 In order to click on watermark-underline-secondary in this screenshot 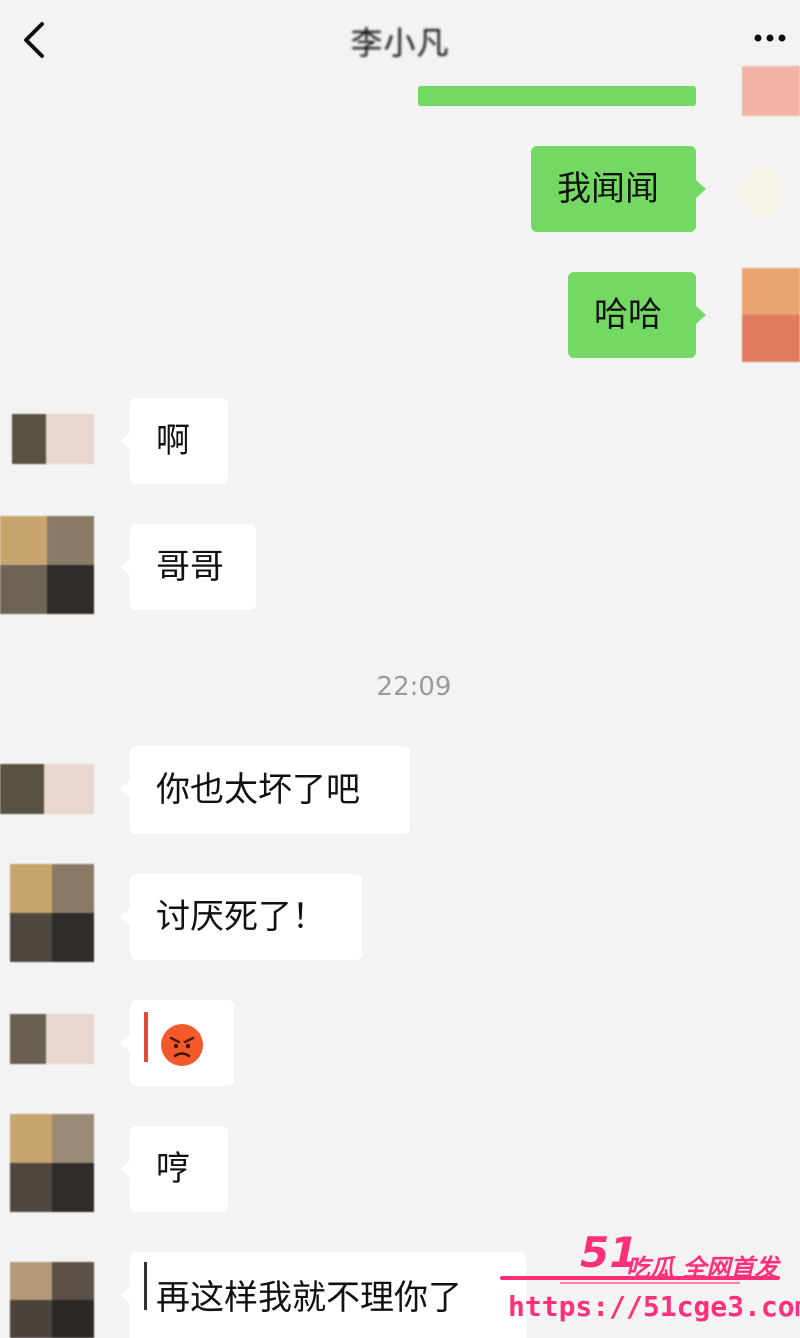, I will do `click(650, 1283)`.